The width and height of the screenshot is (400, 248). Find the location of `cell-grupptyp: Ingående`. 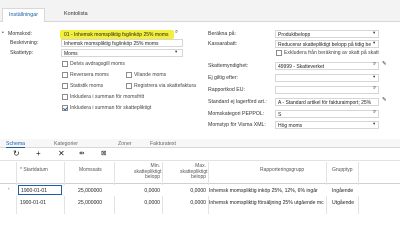

cell-grupptyp: Ingående is located at coordinates (342, 191).